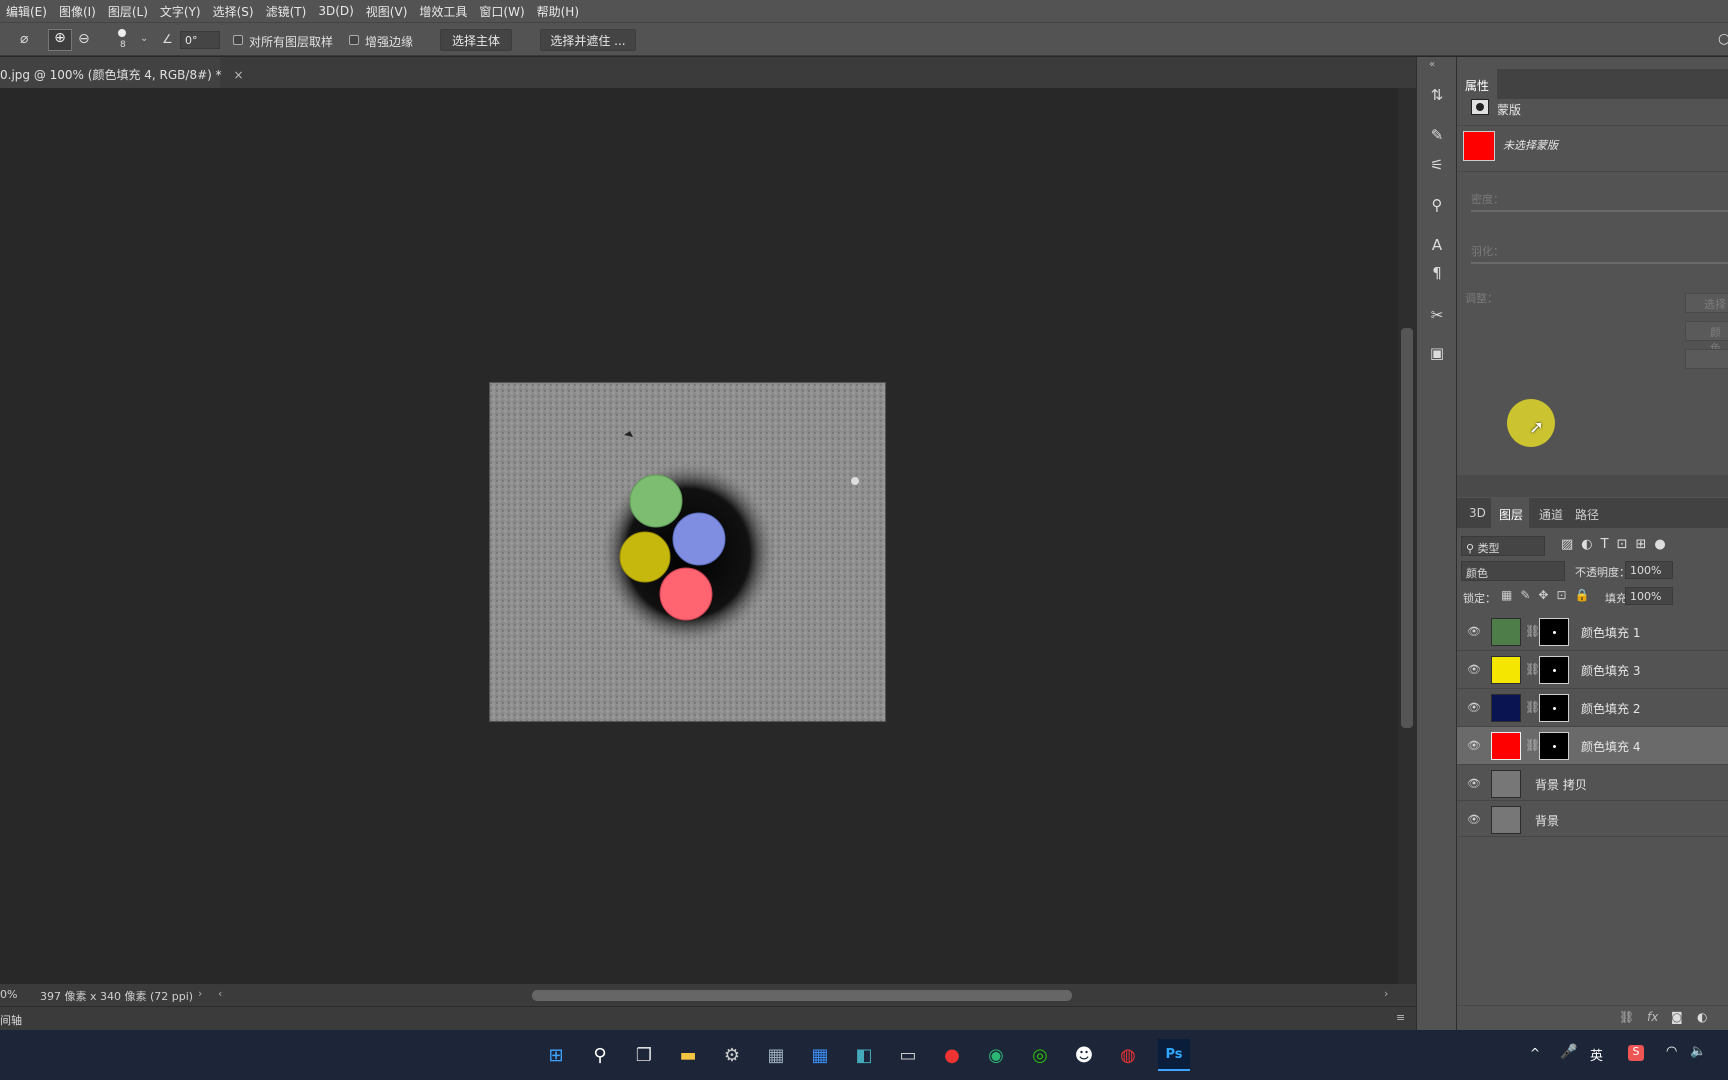 This screenshot has height=1080, width=1728. I want to click on calendar-icon: ▦, so click(820, 1055).